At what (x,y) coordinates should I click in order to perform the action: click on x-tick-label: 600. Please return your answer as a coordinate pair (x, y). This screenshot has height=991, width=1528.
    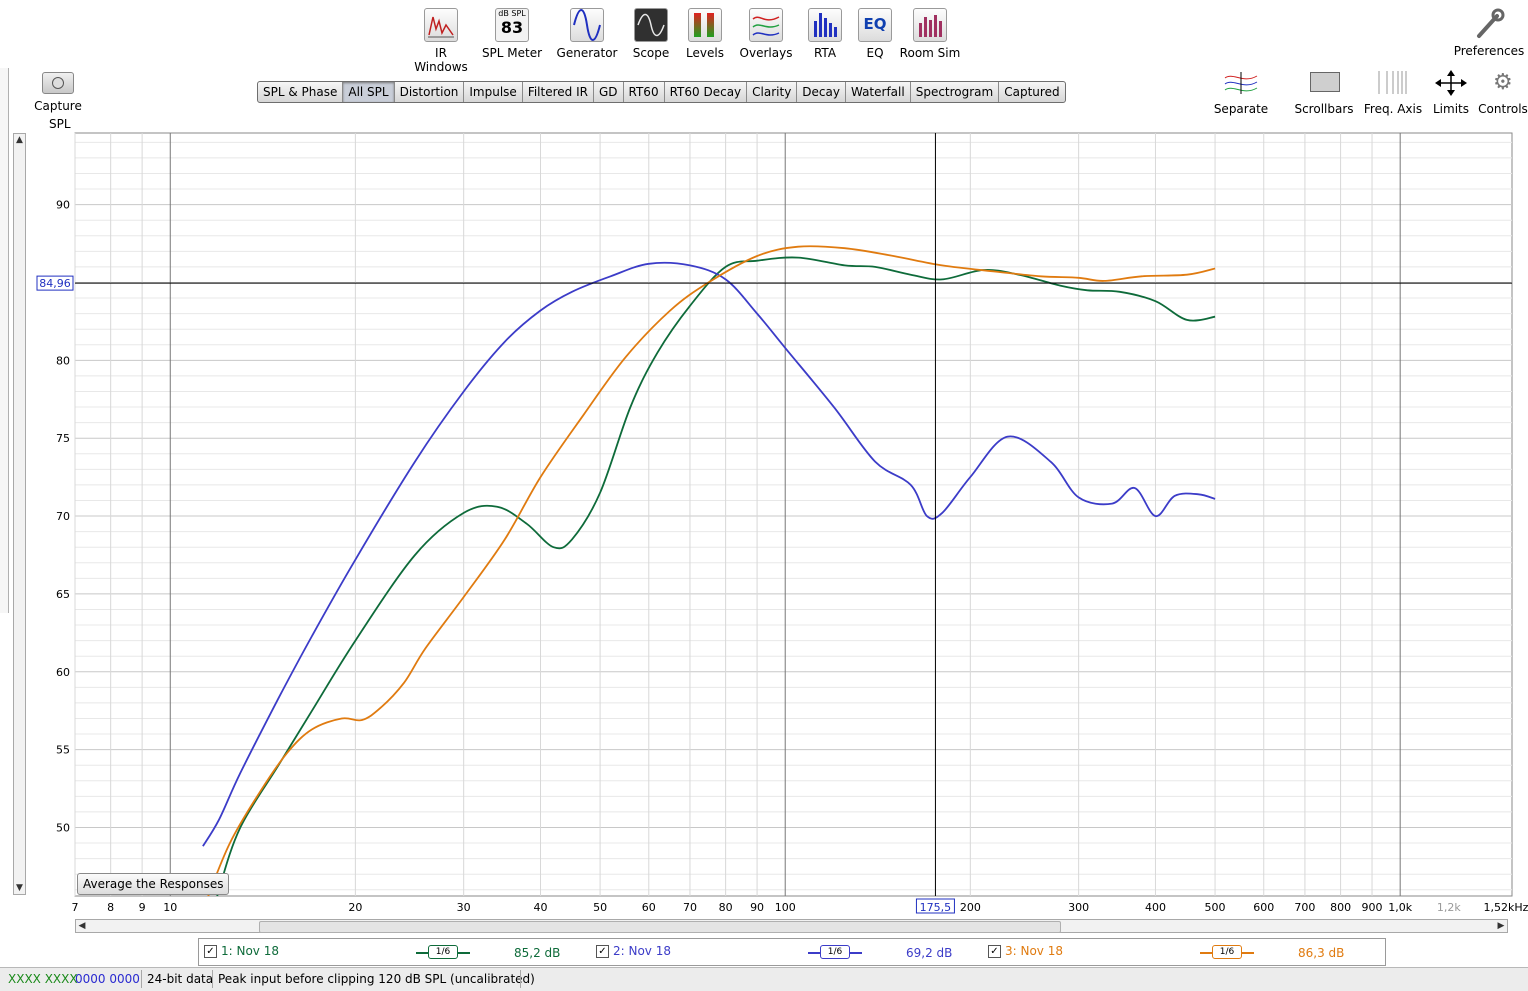
    Looking at the image, I should click on (1263, 907).